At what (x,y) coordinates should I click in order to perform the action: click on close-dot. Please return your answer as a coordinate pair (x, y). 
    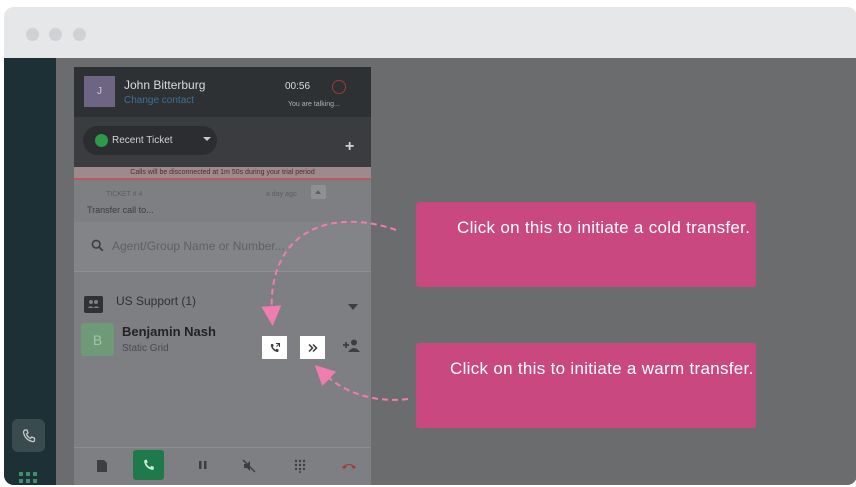
    Looking at the image, I should click on (32, 34).